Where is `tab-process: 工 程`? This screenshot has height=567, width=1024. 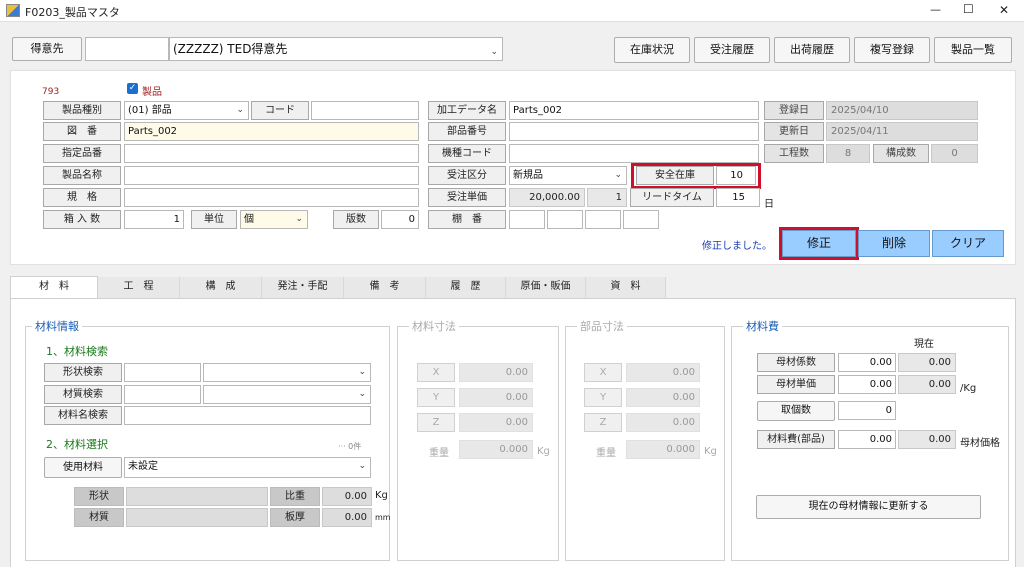
tab-process: 工 程 is located at coordinates (139, 287).